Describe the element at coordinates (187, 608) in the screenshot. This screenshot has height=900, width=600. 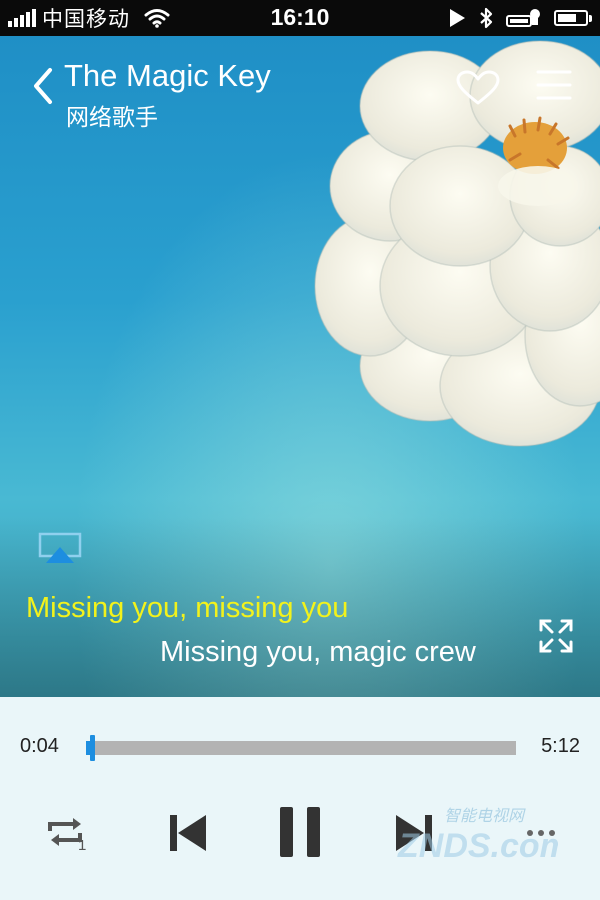
I see `lyric-current-line: Missing you, missing you` at that location.